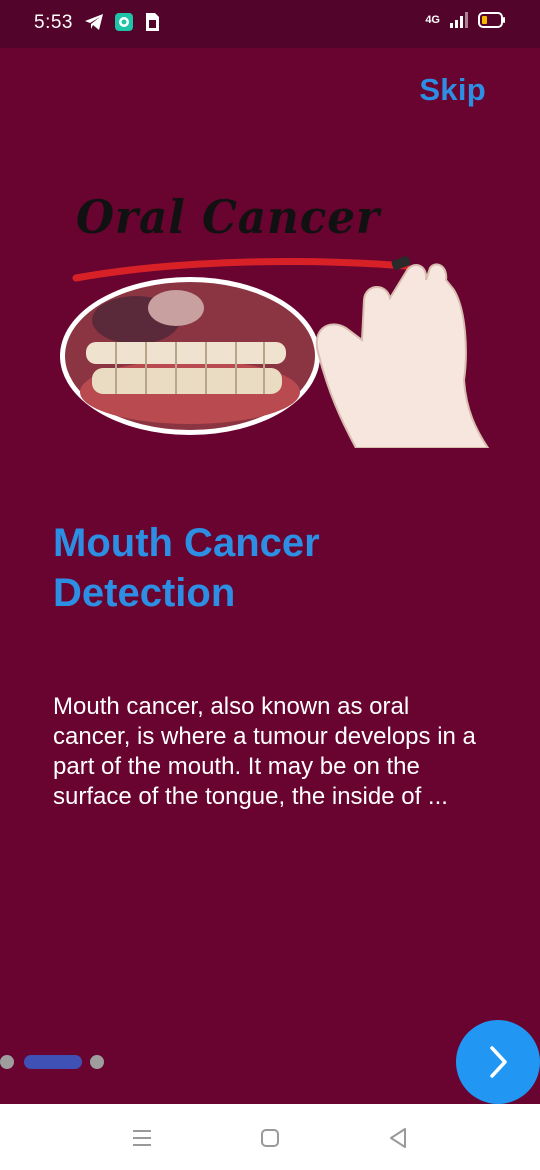 Image resolution: width=540 pixels, height=1170 pixels. What do you see at coordinates (270, 24) in the screenshot?
I see `status-bar: 5:53 4G` at bounding box center [270, 24].